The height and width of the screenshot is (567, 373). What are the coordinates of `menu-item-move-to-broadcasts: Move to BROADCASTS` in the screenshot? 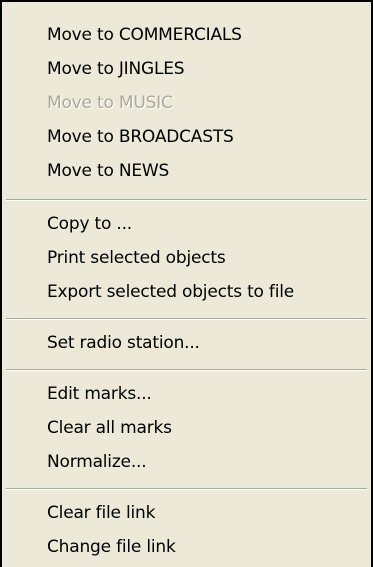 It's located at (140, 137).